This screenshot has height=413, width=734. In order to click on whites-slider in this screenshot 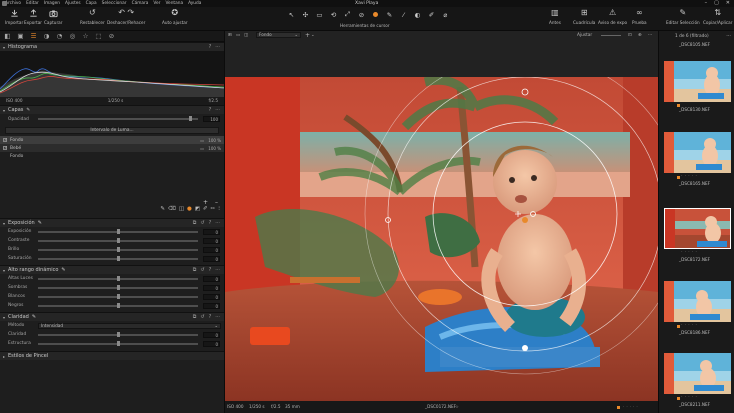, I will do `click(118, 296)`.